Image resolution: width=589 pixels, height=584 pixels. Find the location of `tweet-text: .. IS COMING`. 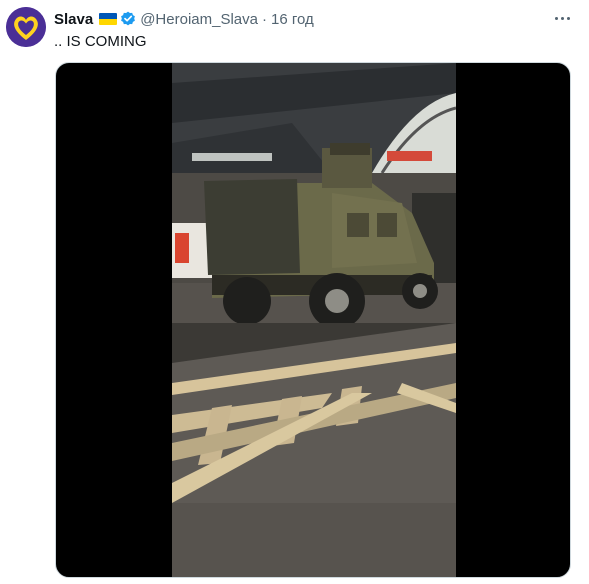

tweet-text: .. IS COMING is located at coordinates (100, 41).